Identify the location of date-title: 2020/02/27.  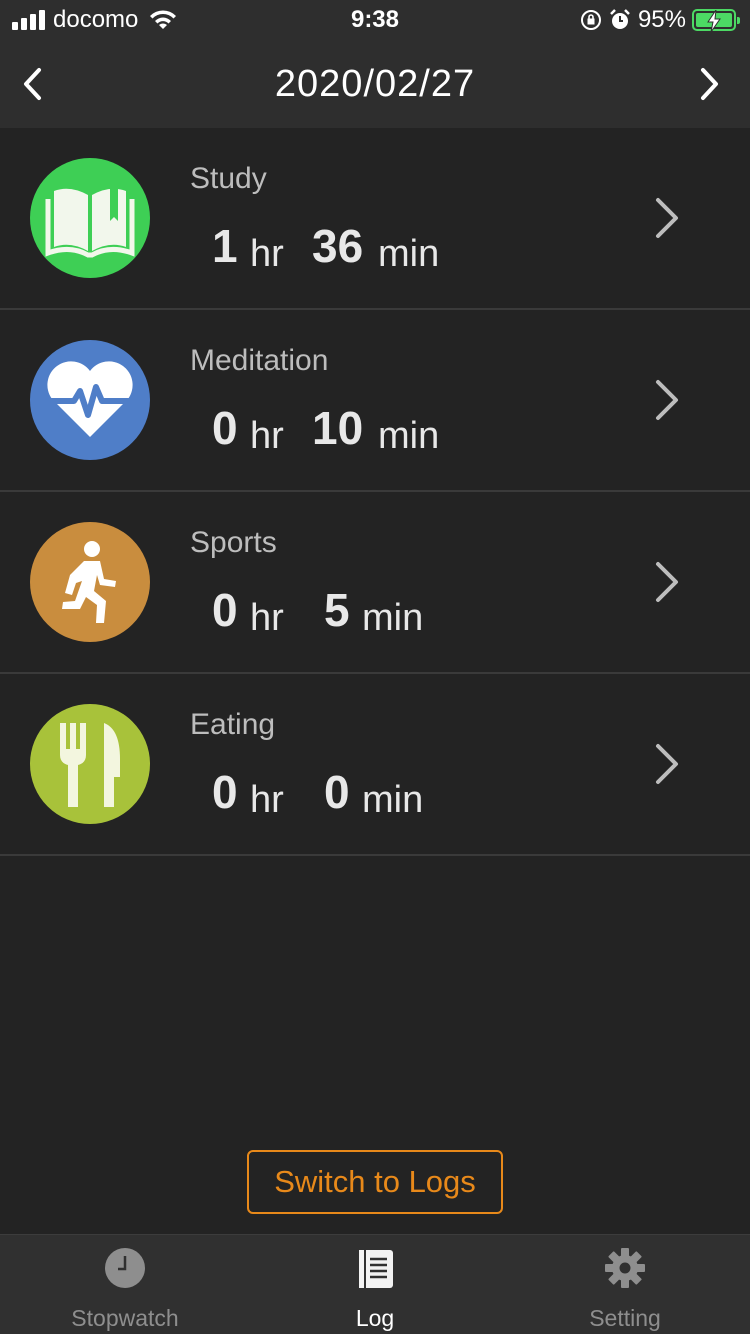
(375, 84).